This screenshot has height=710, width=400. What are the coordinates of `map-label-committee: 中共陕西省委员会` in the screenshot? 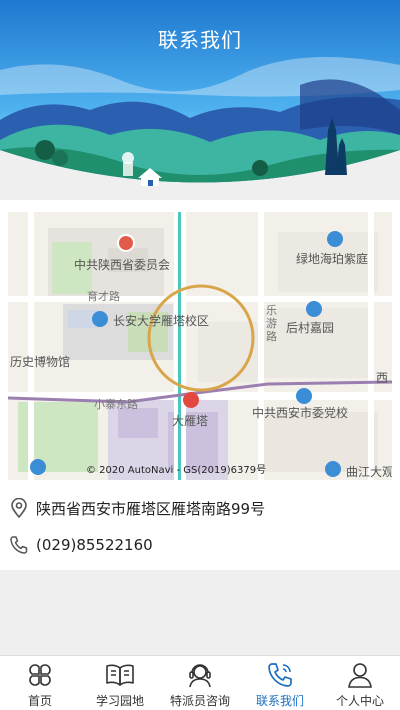 It's located at (122, 265).